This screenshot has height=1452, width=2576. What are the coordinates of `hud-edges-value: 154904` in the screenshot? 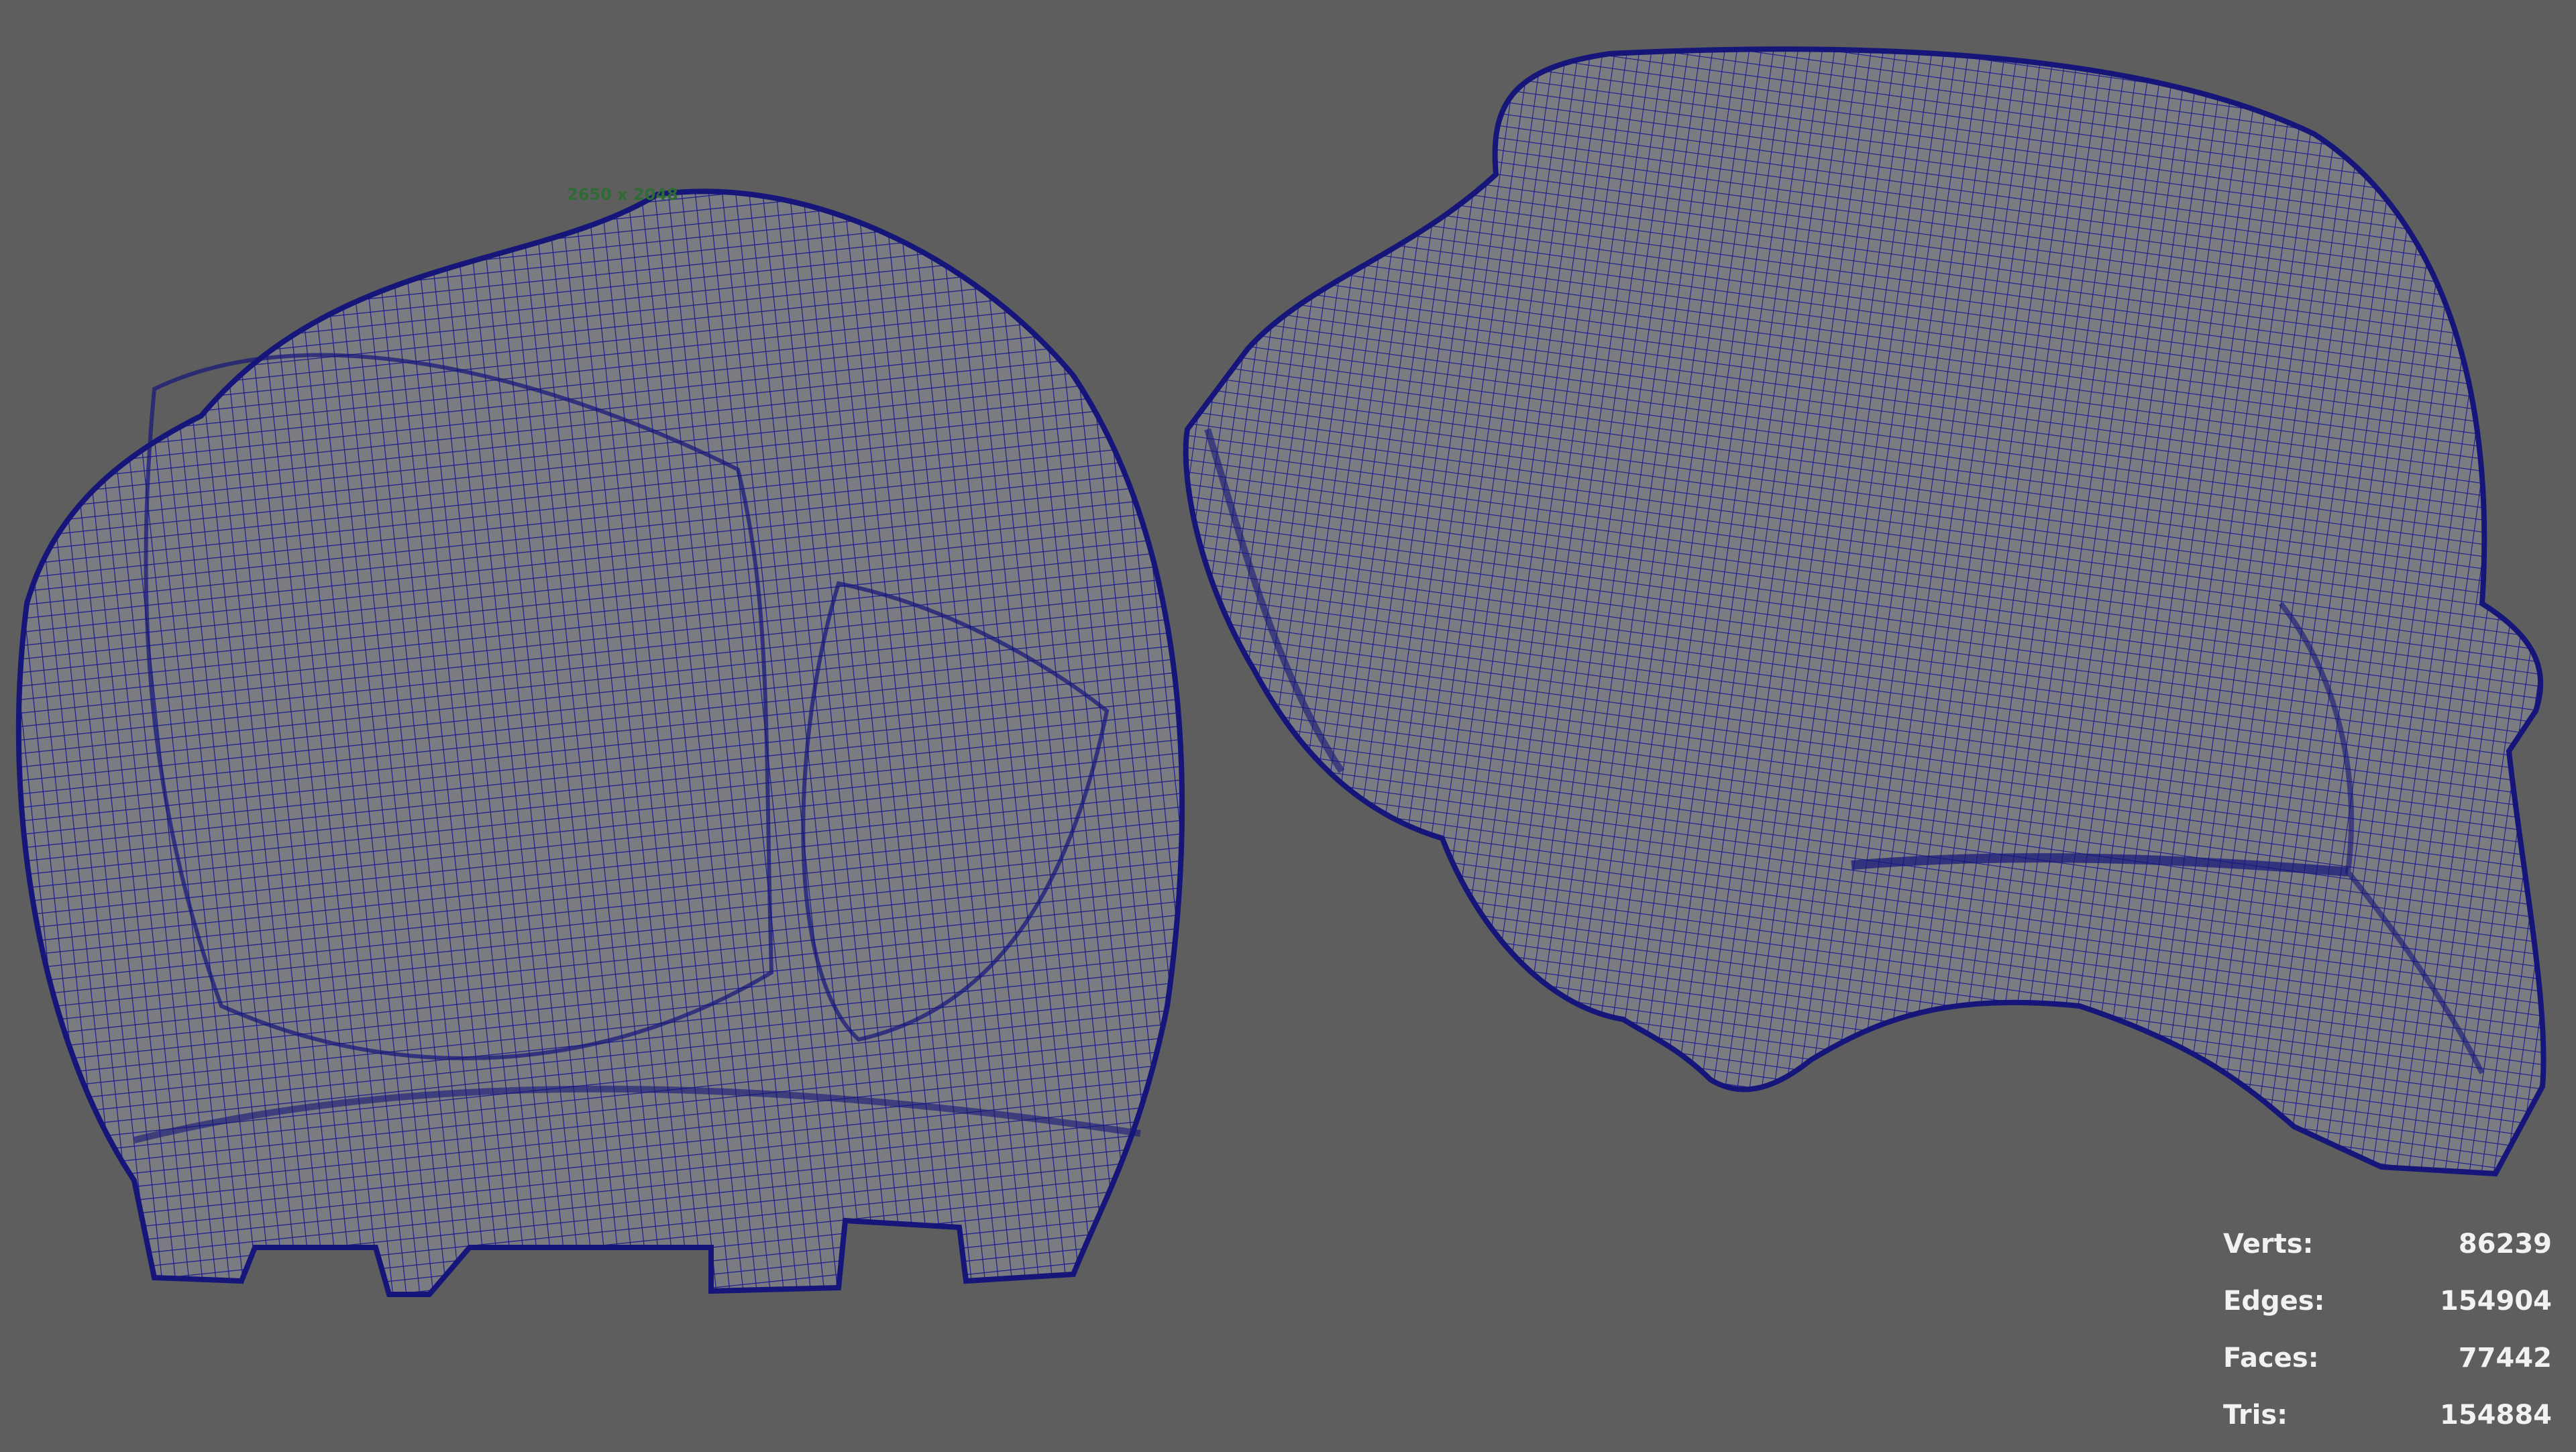 It's located at (2496, 1301).